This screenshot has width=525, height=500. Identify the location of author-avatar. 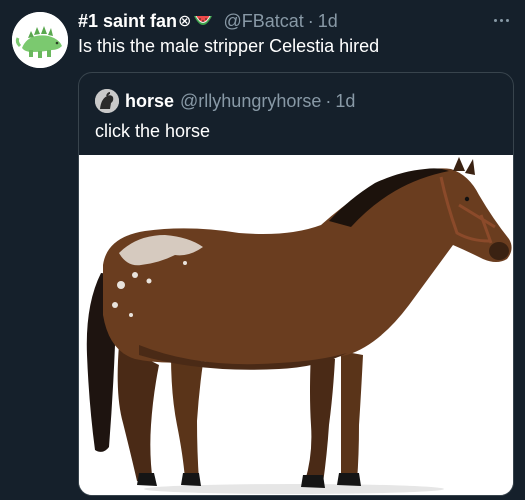
(40, 40).